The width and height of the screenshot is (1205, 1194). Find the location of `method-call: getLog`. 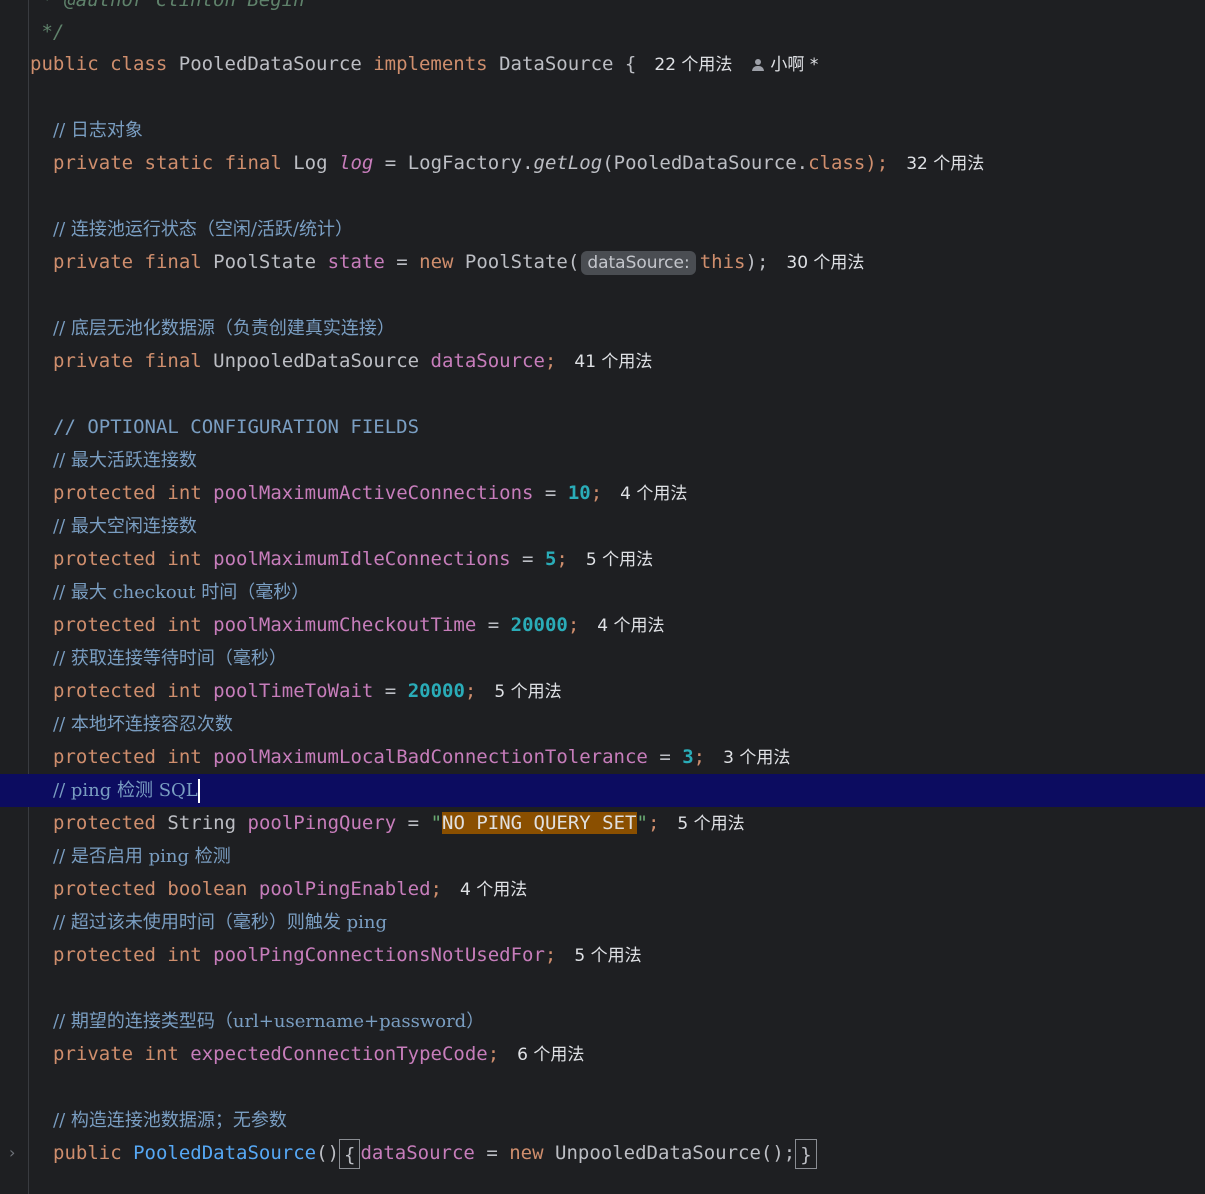

method-call: getLog is located at coordinates (568, 163).